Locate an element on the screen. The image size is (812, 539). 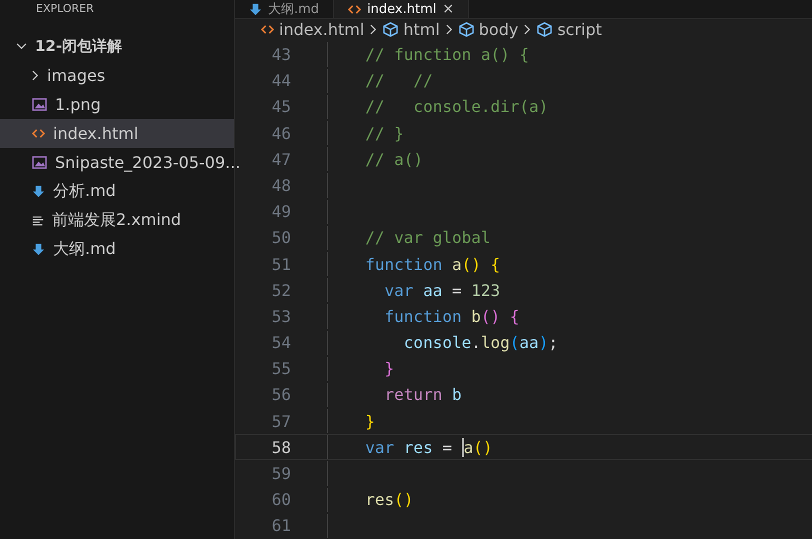
line-number: 60 is located at coordinates (281, 500).